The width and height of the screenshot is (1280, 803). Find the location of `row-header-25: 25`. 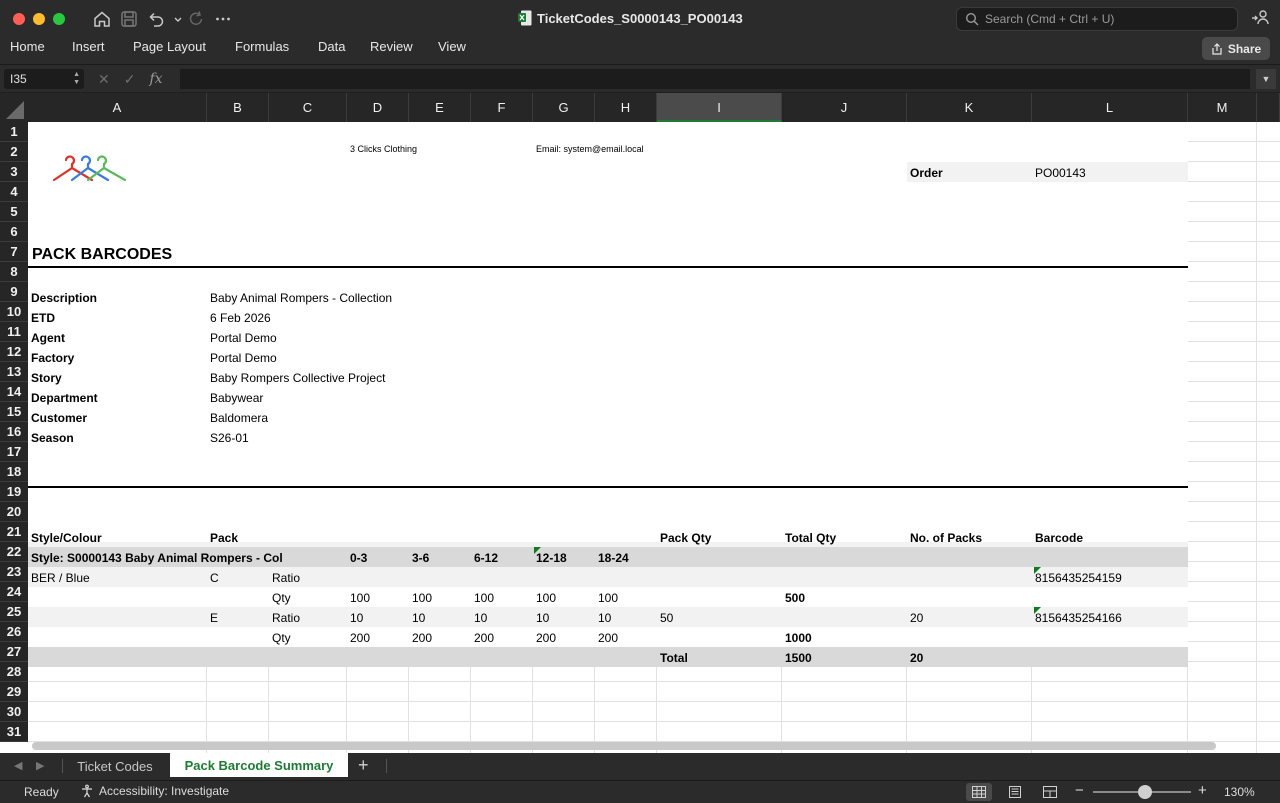

row-header-25: 25 is located at coordinates (14, 612).